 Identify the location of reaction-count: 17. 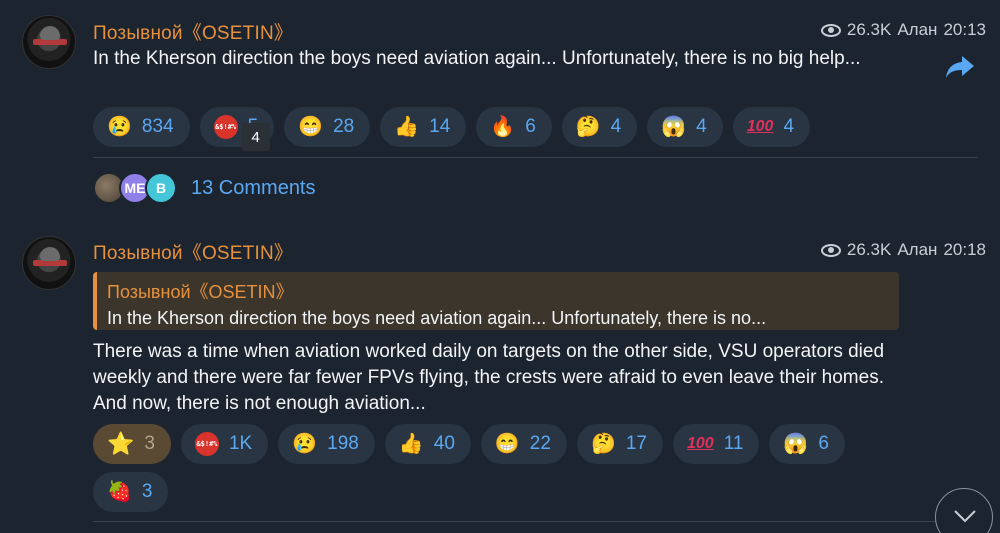
(636, 443).